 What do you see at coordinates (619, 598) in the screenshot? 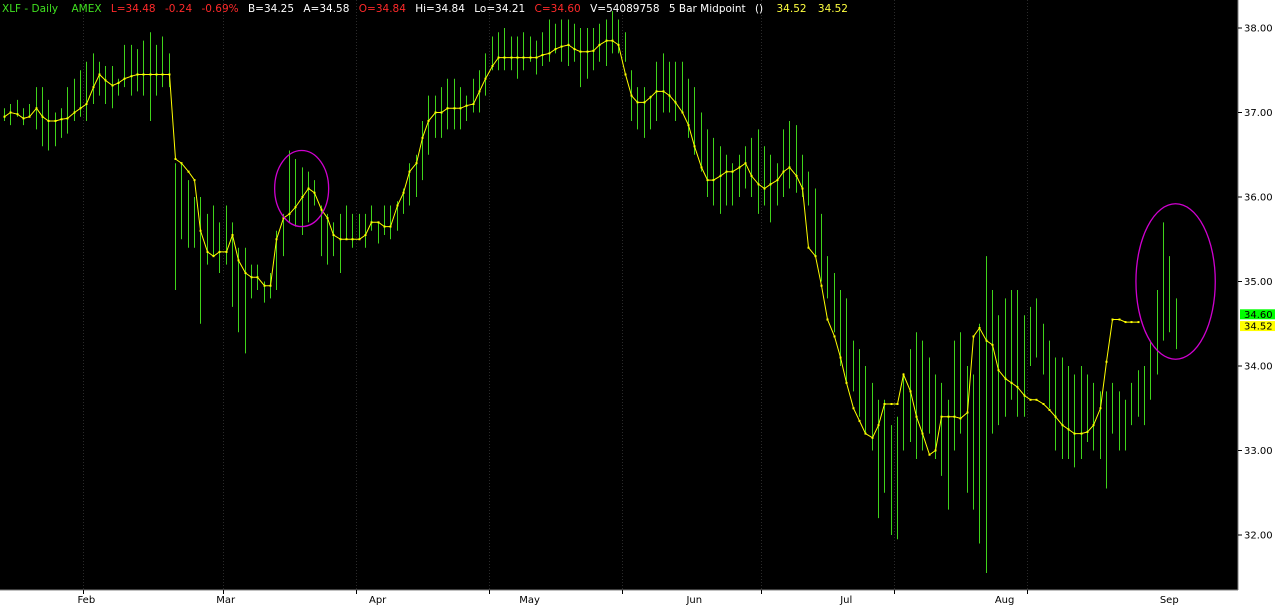
I see `time-axis-panel` at bounding box center [619, 598].